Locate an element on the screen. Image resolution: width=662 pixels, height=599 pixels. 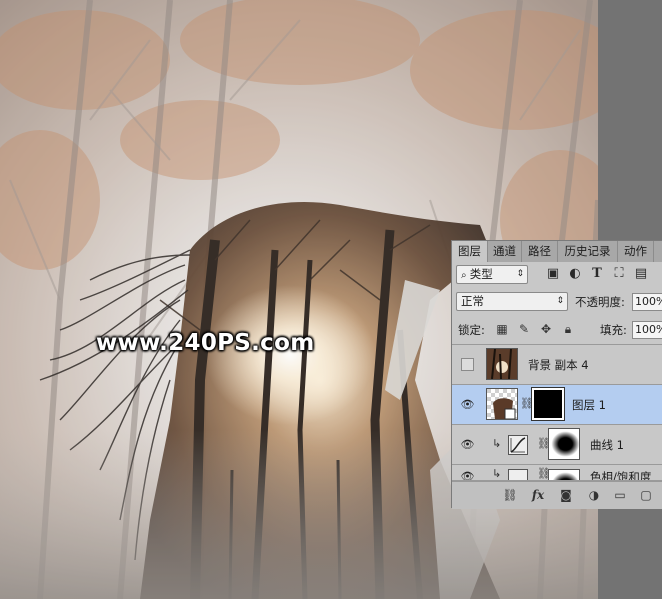
layer-name: 图层 1 is located at coordinates (589, 405).